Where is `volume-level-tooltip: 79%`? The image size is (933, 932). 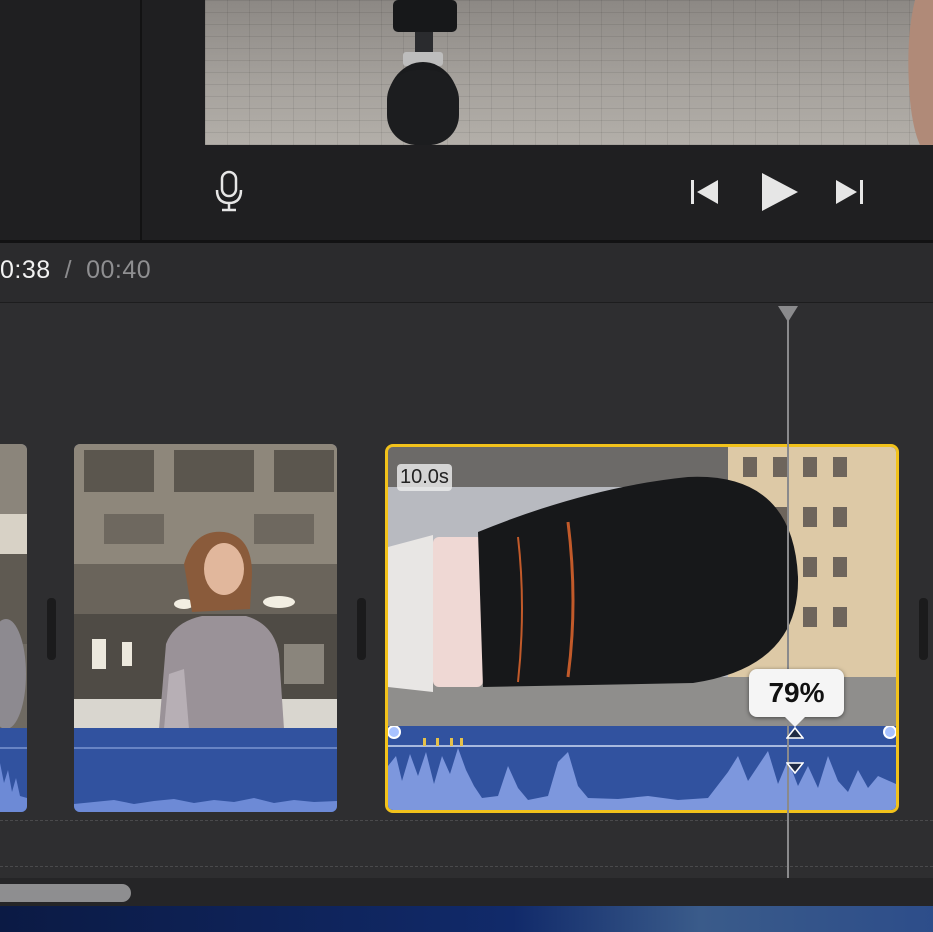
volume-level-tooltip: 79% is located at coordinates (796, 698).